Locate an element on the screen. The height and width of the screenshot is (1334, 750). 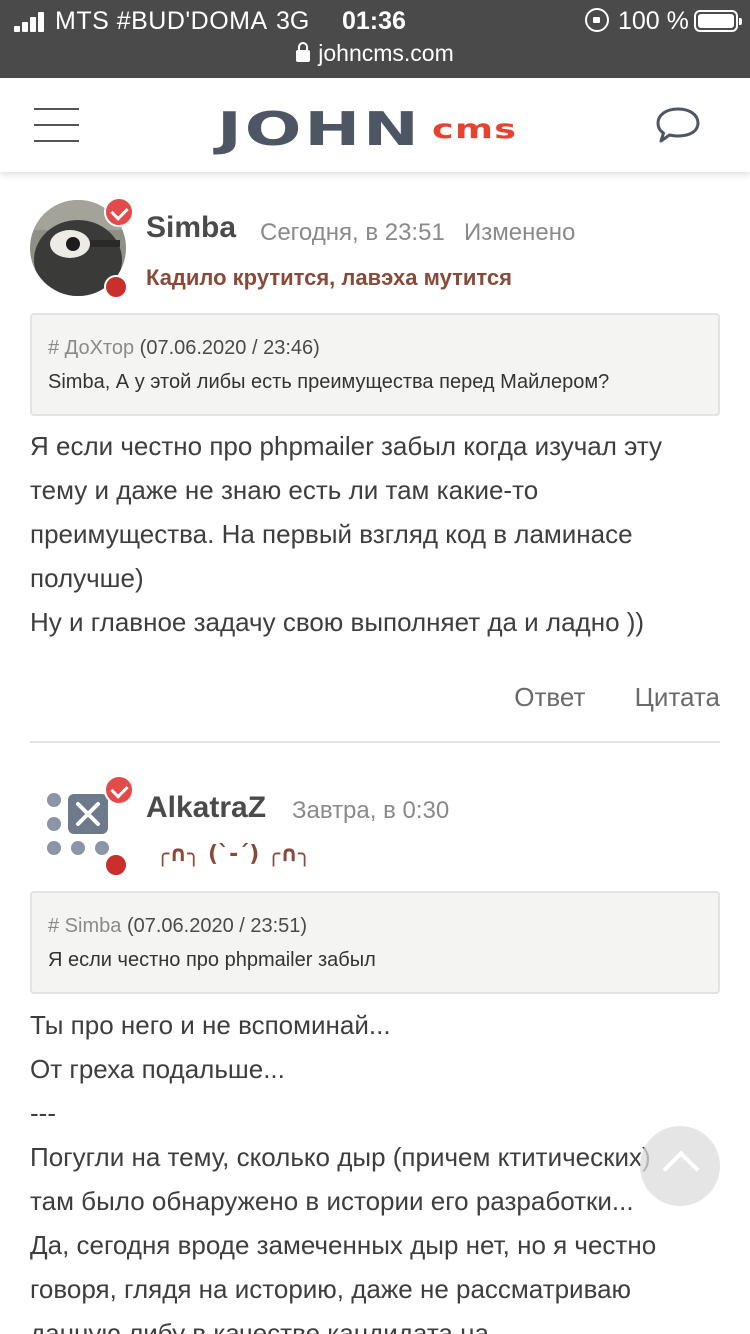
url-text: johncms.com is located at coordinates (386, 53).